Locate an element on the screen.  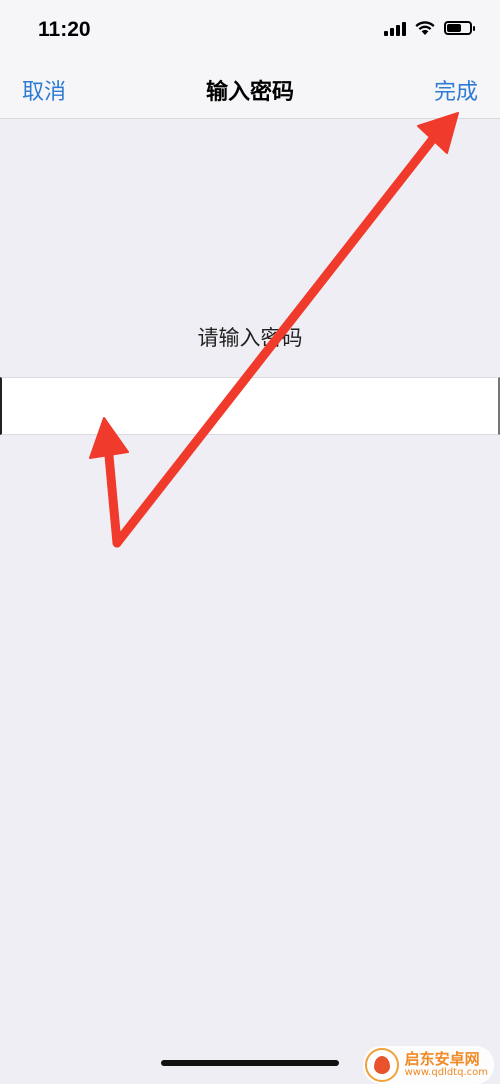
watermark-logo-icon is located at coordinates (381, 1065).